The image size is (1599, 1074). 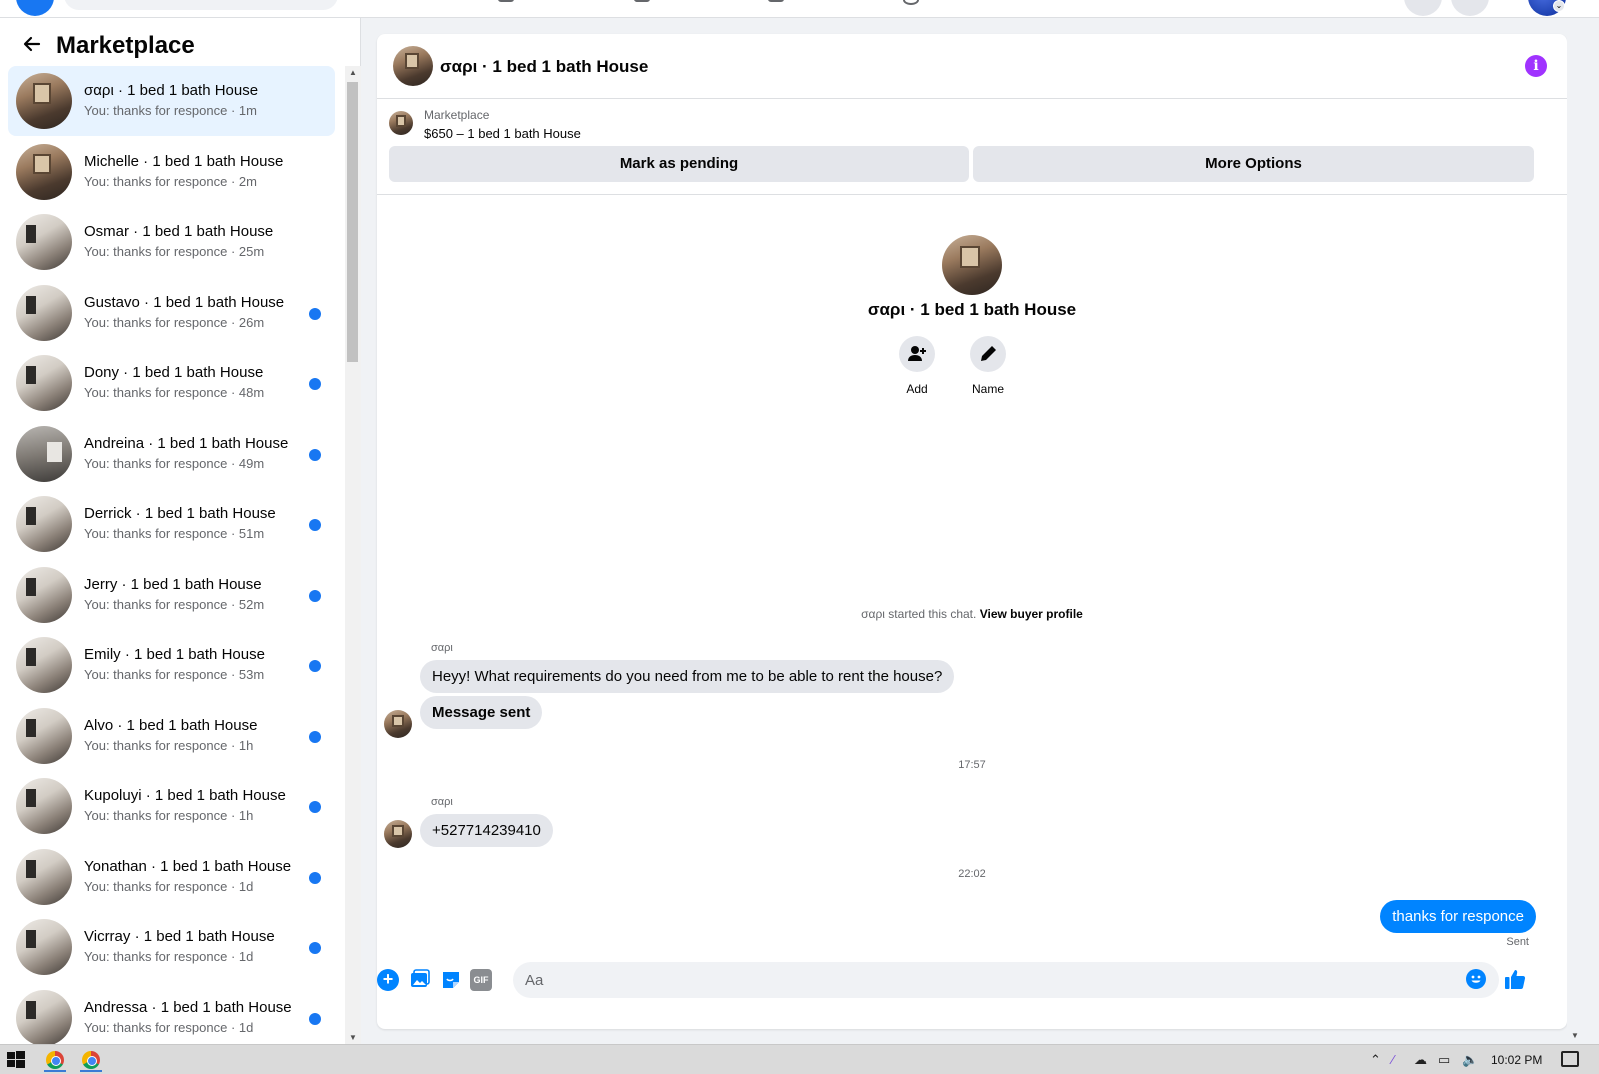 I want to click on sticker-icon, so click(x=451, y=980).